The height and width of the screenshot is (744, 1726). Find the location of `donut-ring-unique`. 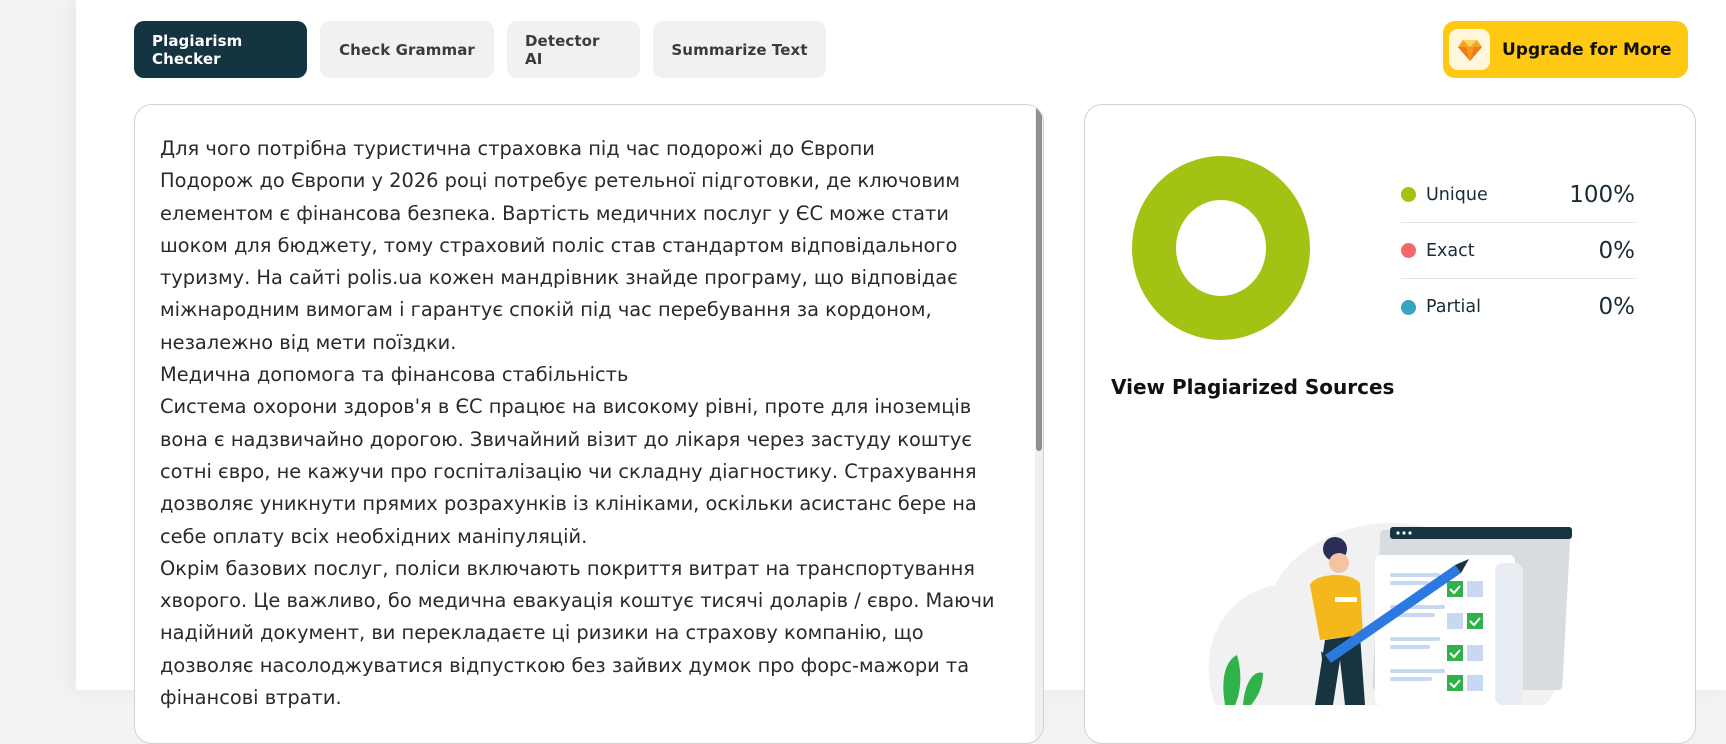

donut-ring-unique is located at coordinates (1221, 248).